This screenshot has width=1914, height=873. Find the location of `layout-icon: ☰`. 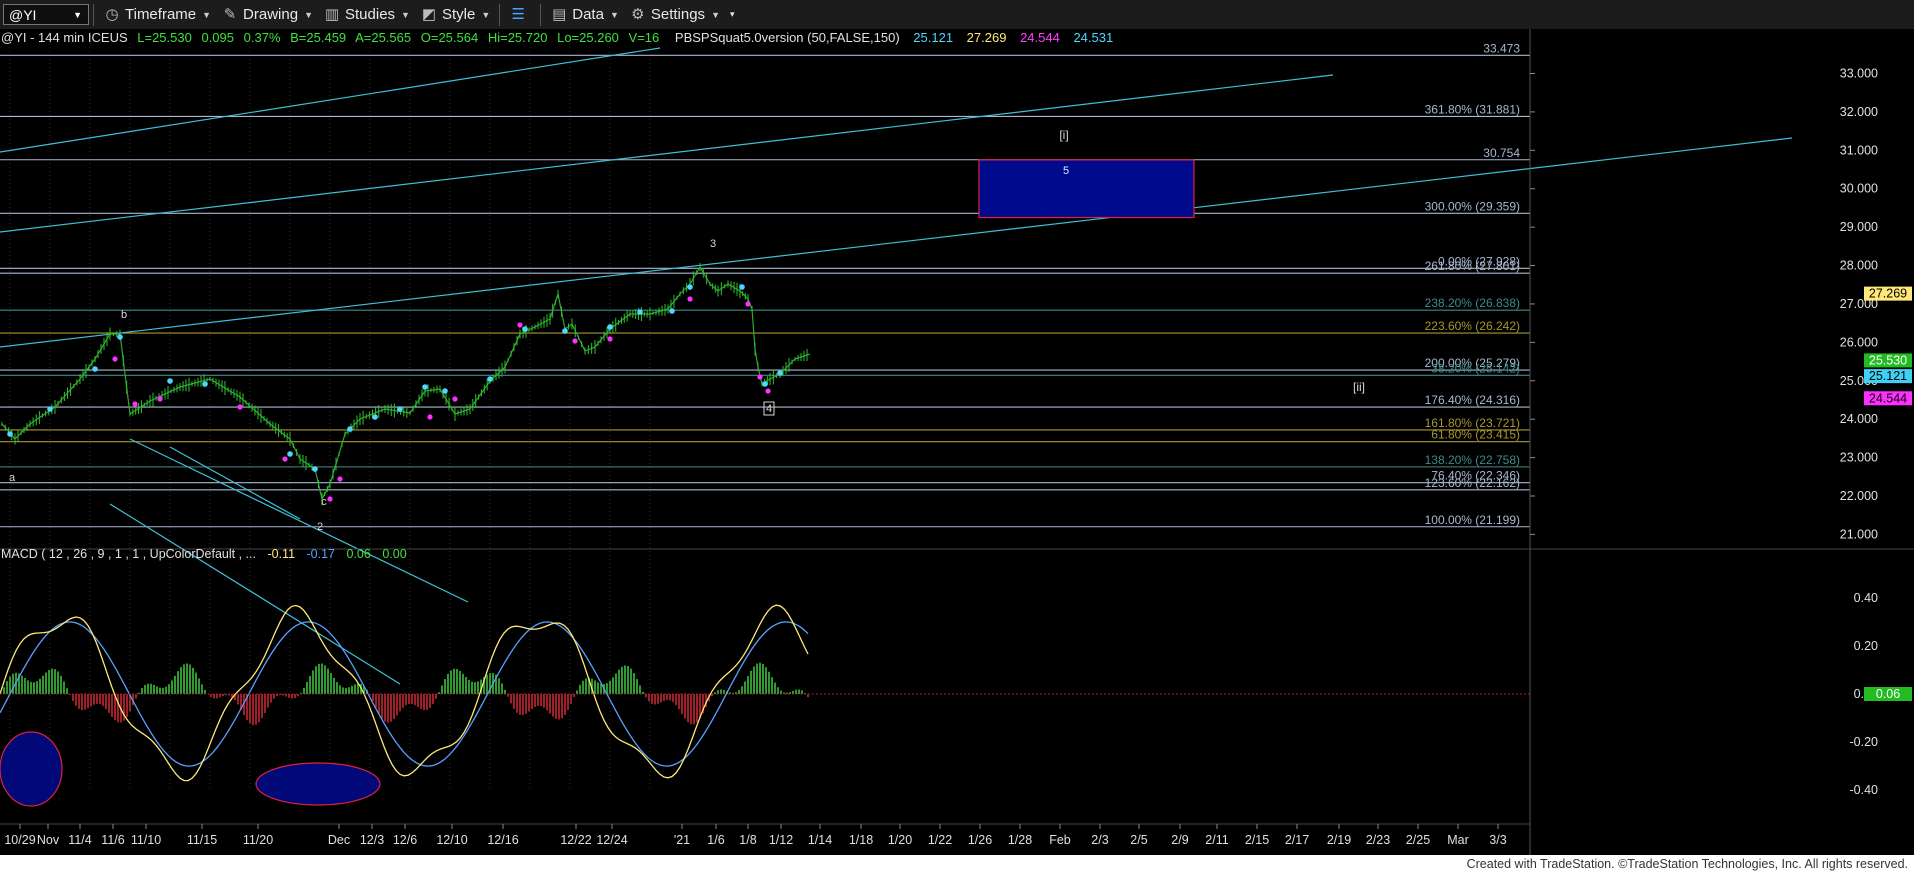

layout-icon: ☰ is located at coordinates (518, 14).